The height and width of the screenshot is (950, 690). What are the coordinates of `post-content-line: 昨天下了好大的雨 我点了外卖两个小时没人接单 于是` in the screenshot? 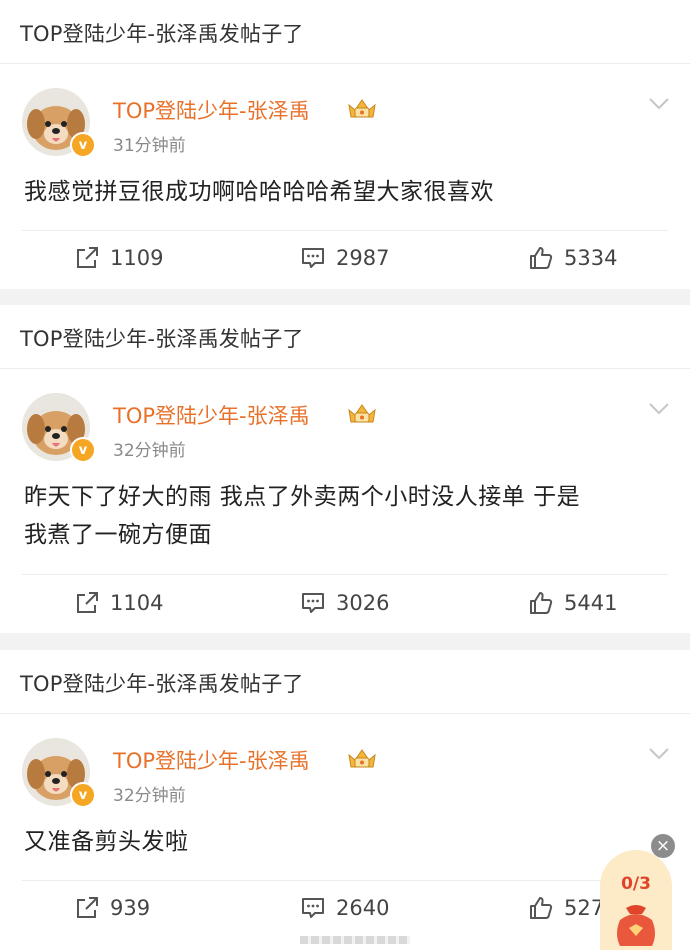 It's located at (302, 497).